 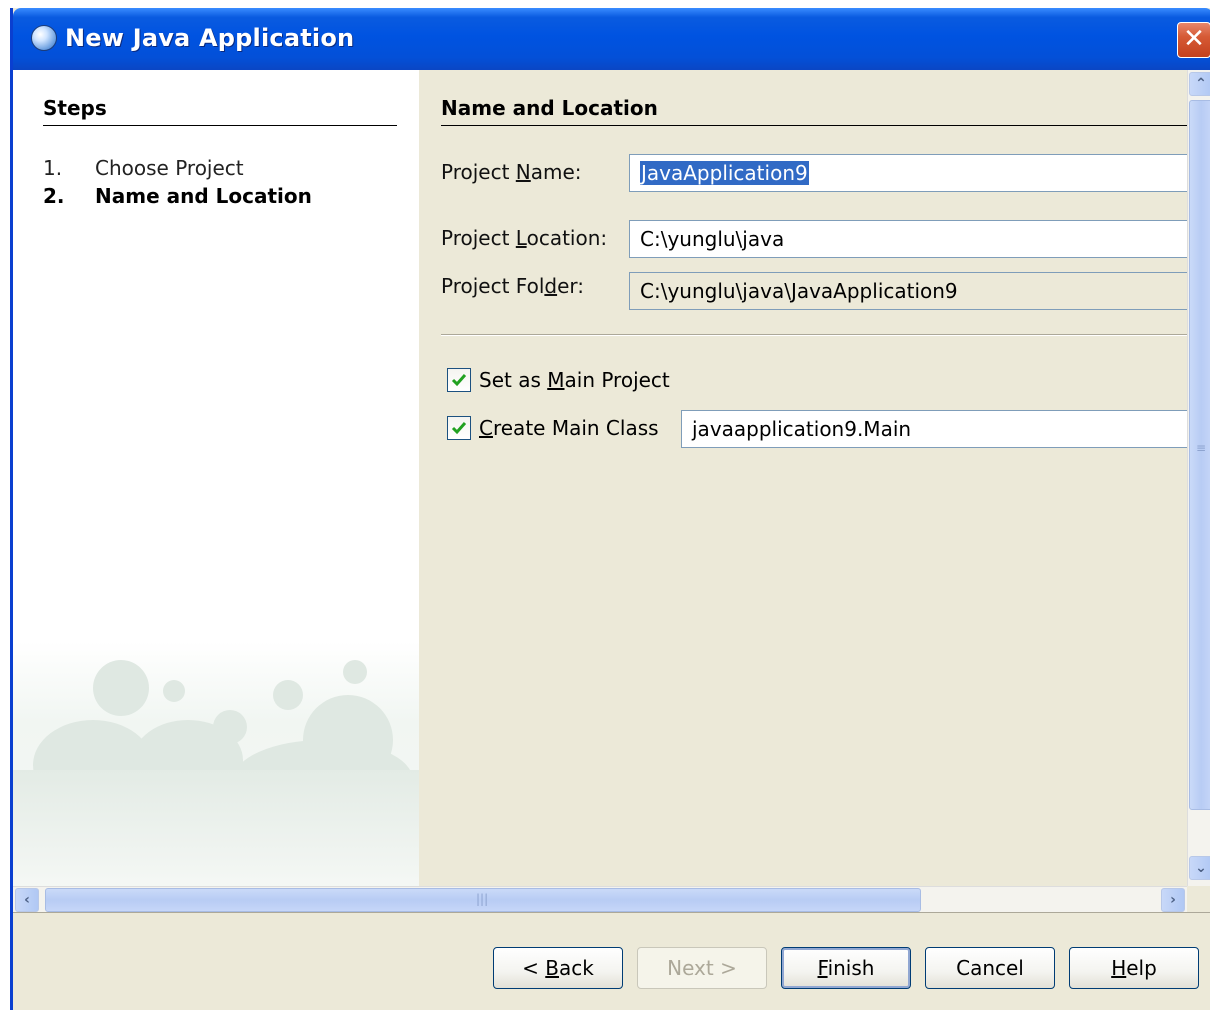 I want to click on step-label: Choose Project, so click(x=169, y=168).